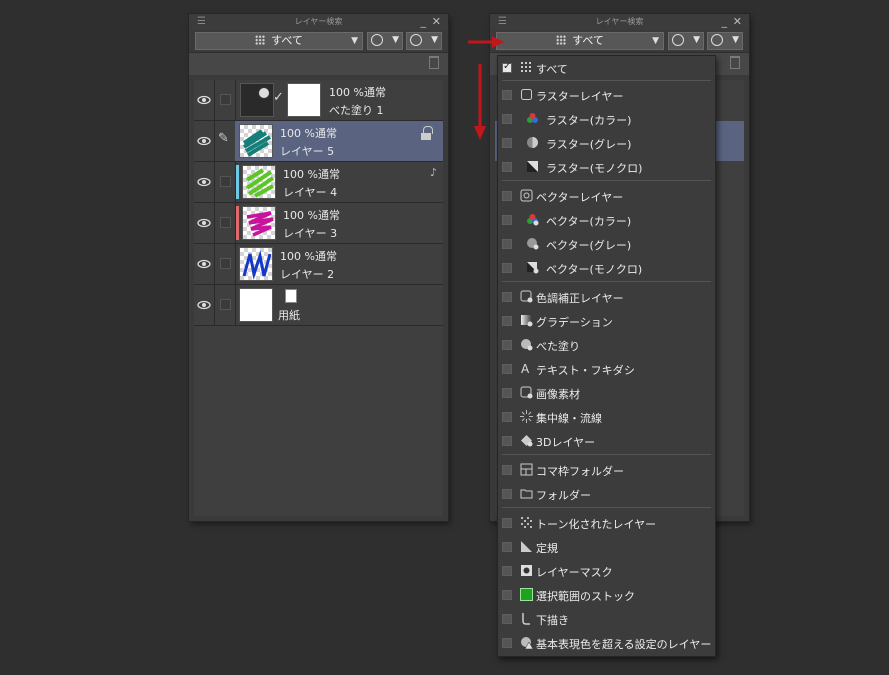  What do you see at coordinates (606, 95) in the screenshot?
I see `dropdown-item-raster-layer: ラスターレイヤー` at bounding box center [606, 95].